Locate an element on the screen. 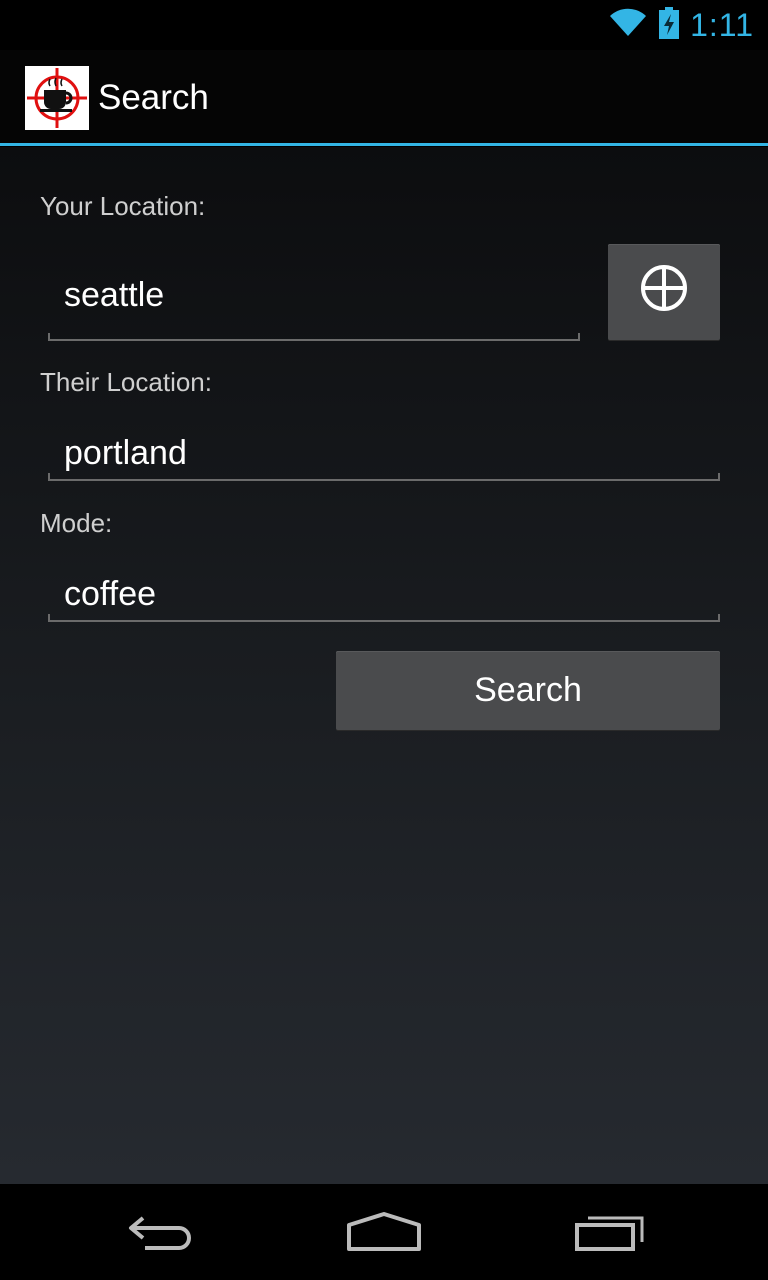 The height and width of the screenshot is (1280, 768). crosshair-icon is located at coordinates (664, 292).